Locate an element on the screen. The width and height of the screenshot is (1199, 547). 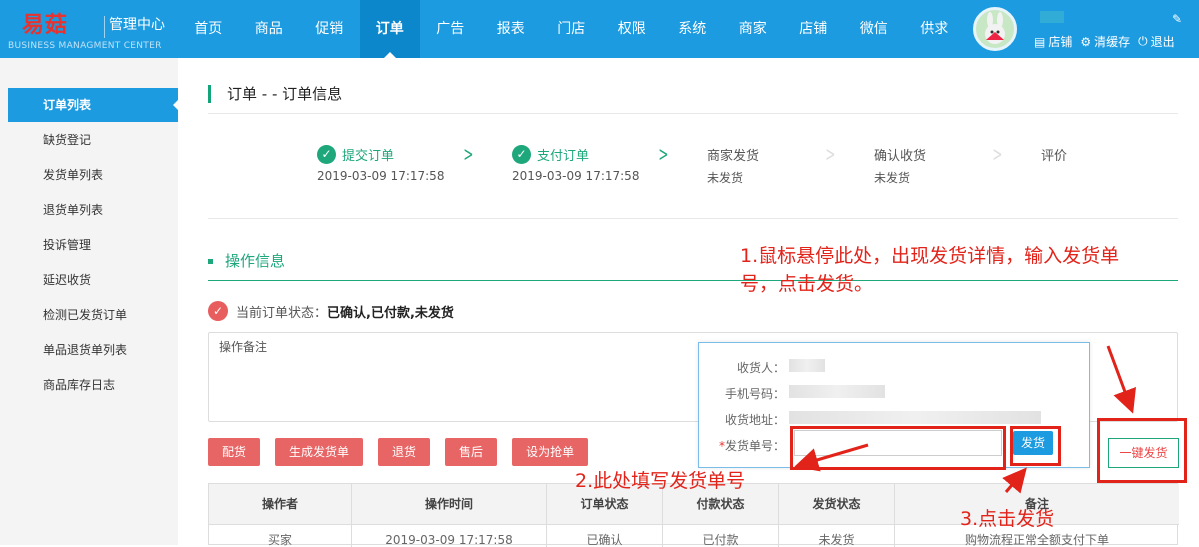
table-cell: 未发货 is located at coordinates (837, 536).